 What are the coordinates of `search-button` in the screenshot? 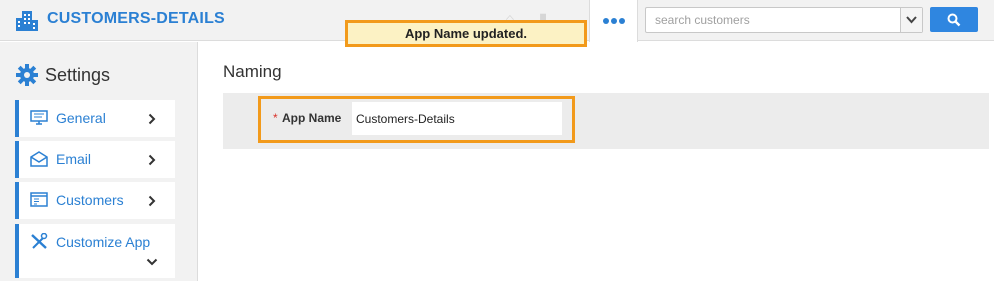 It's located at (954, 19).